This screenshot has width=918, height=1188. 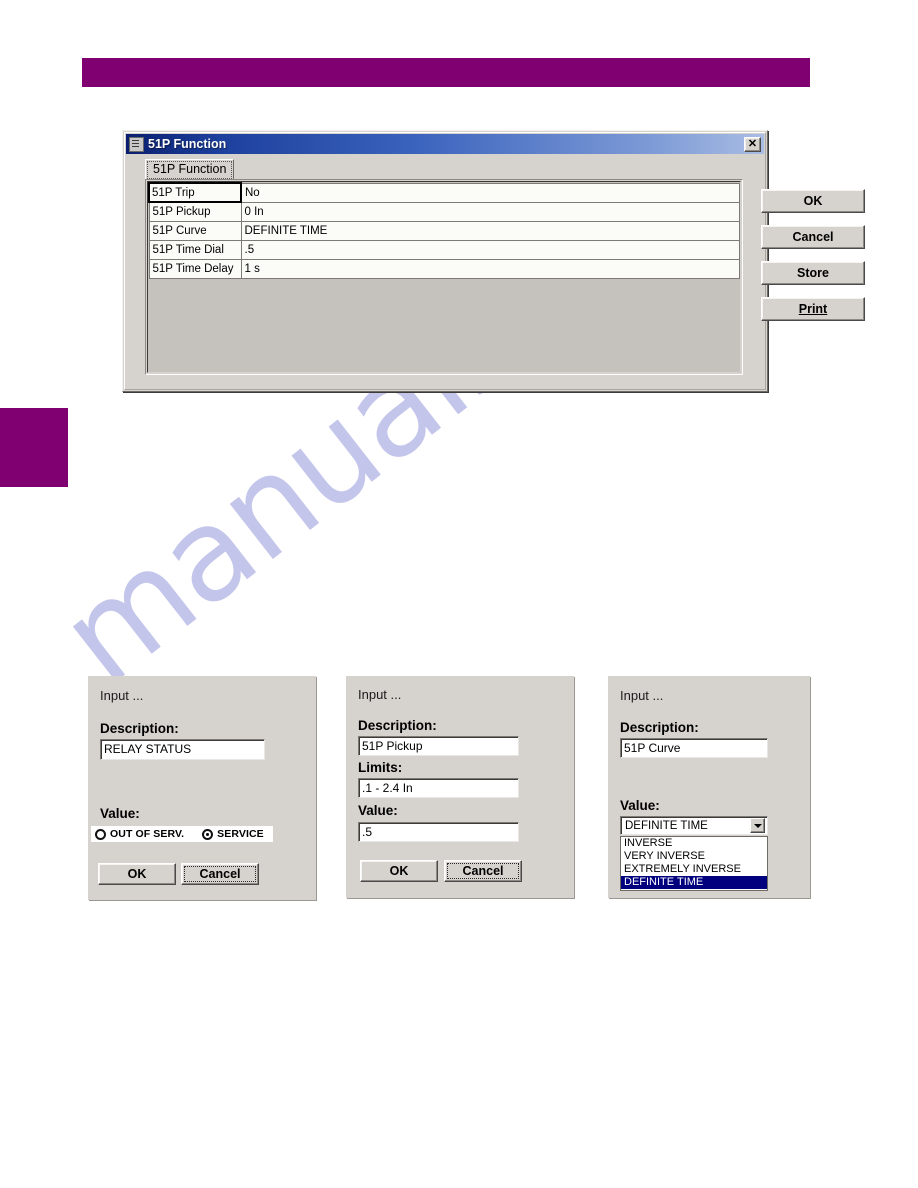 I want to click on input1-ok-button: OK, so click(x=137, y=874).